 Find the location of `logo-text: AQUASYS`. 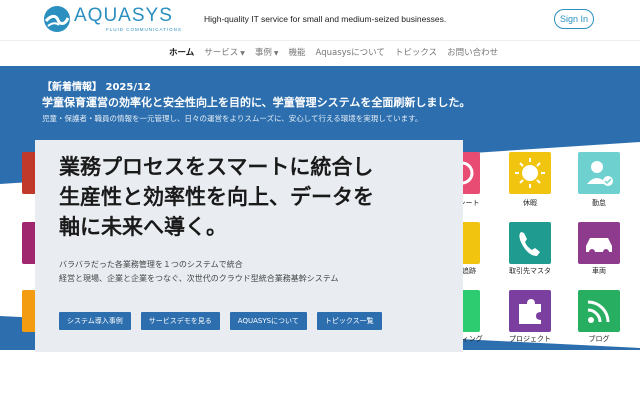

logo-text: AQUASYS is located at coordinates (123, 15).